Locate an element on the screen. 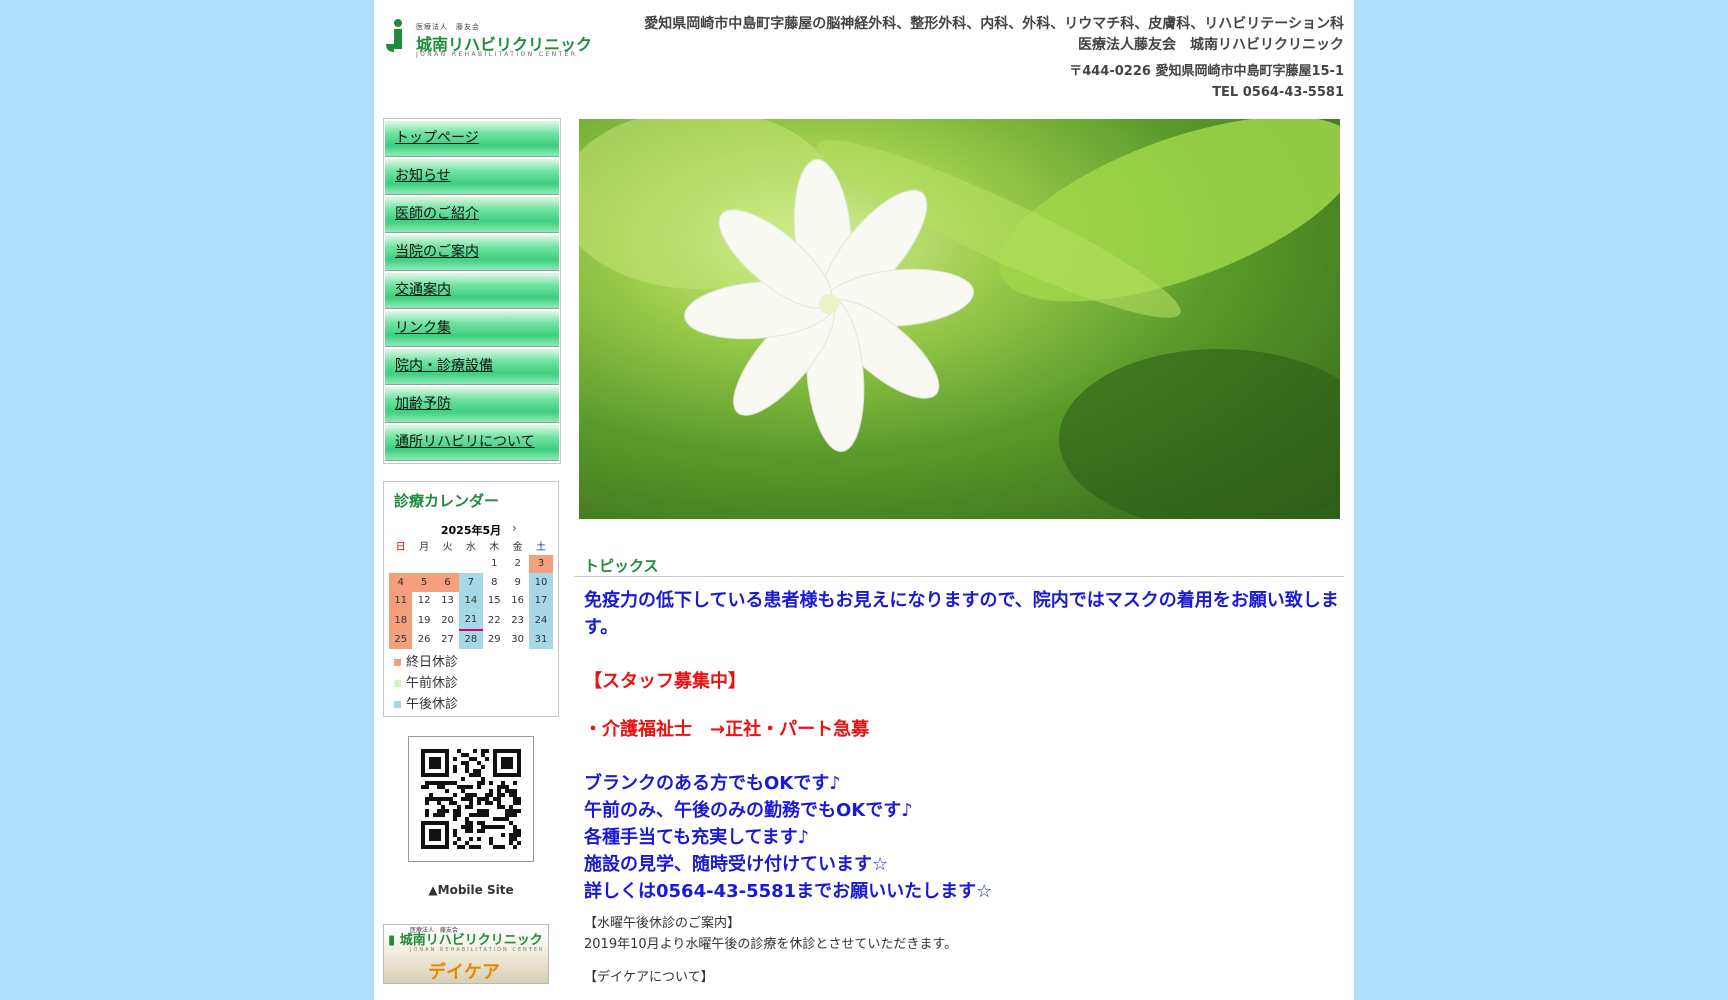  weekday-fri: 金 is located at coordinates (517, 547).